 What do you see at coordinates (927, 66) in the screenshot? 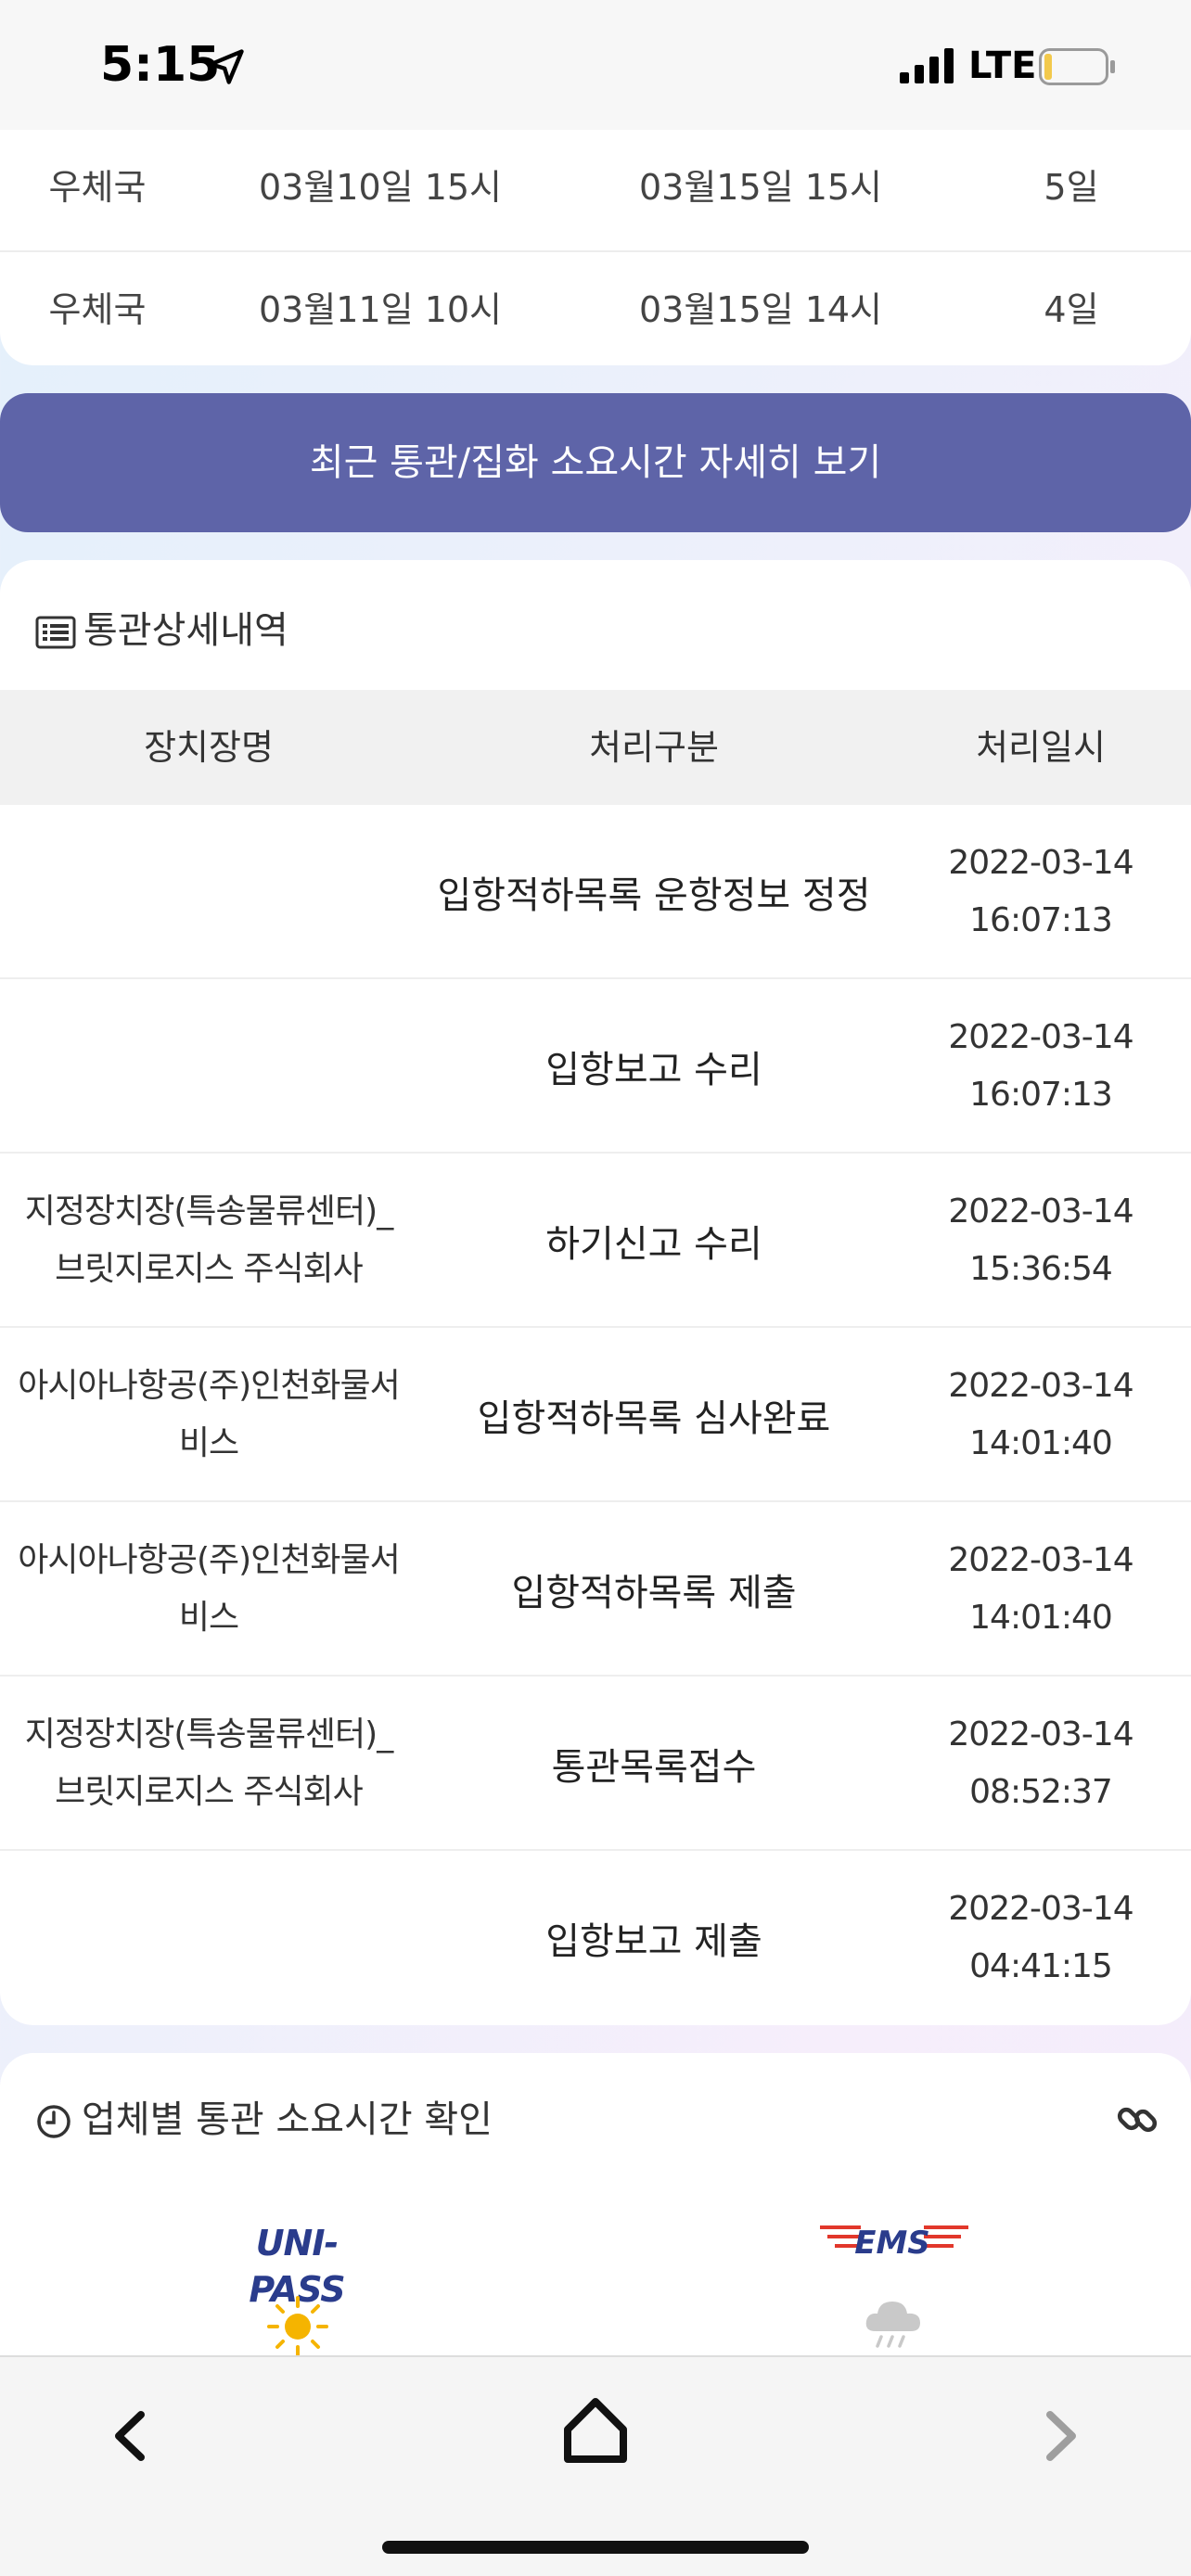
I see `signal-bars-icon` at bounding box center [927, 66].